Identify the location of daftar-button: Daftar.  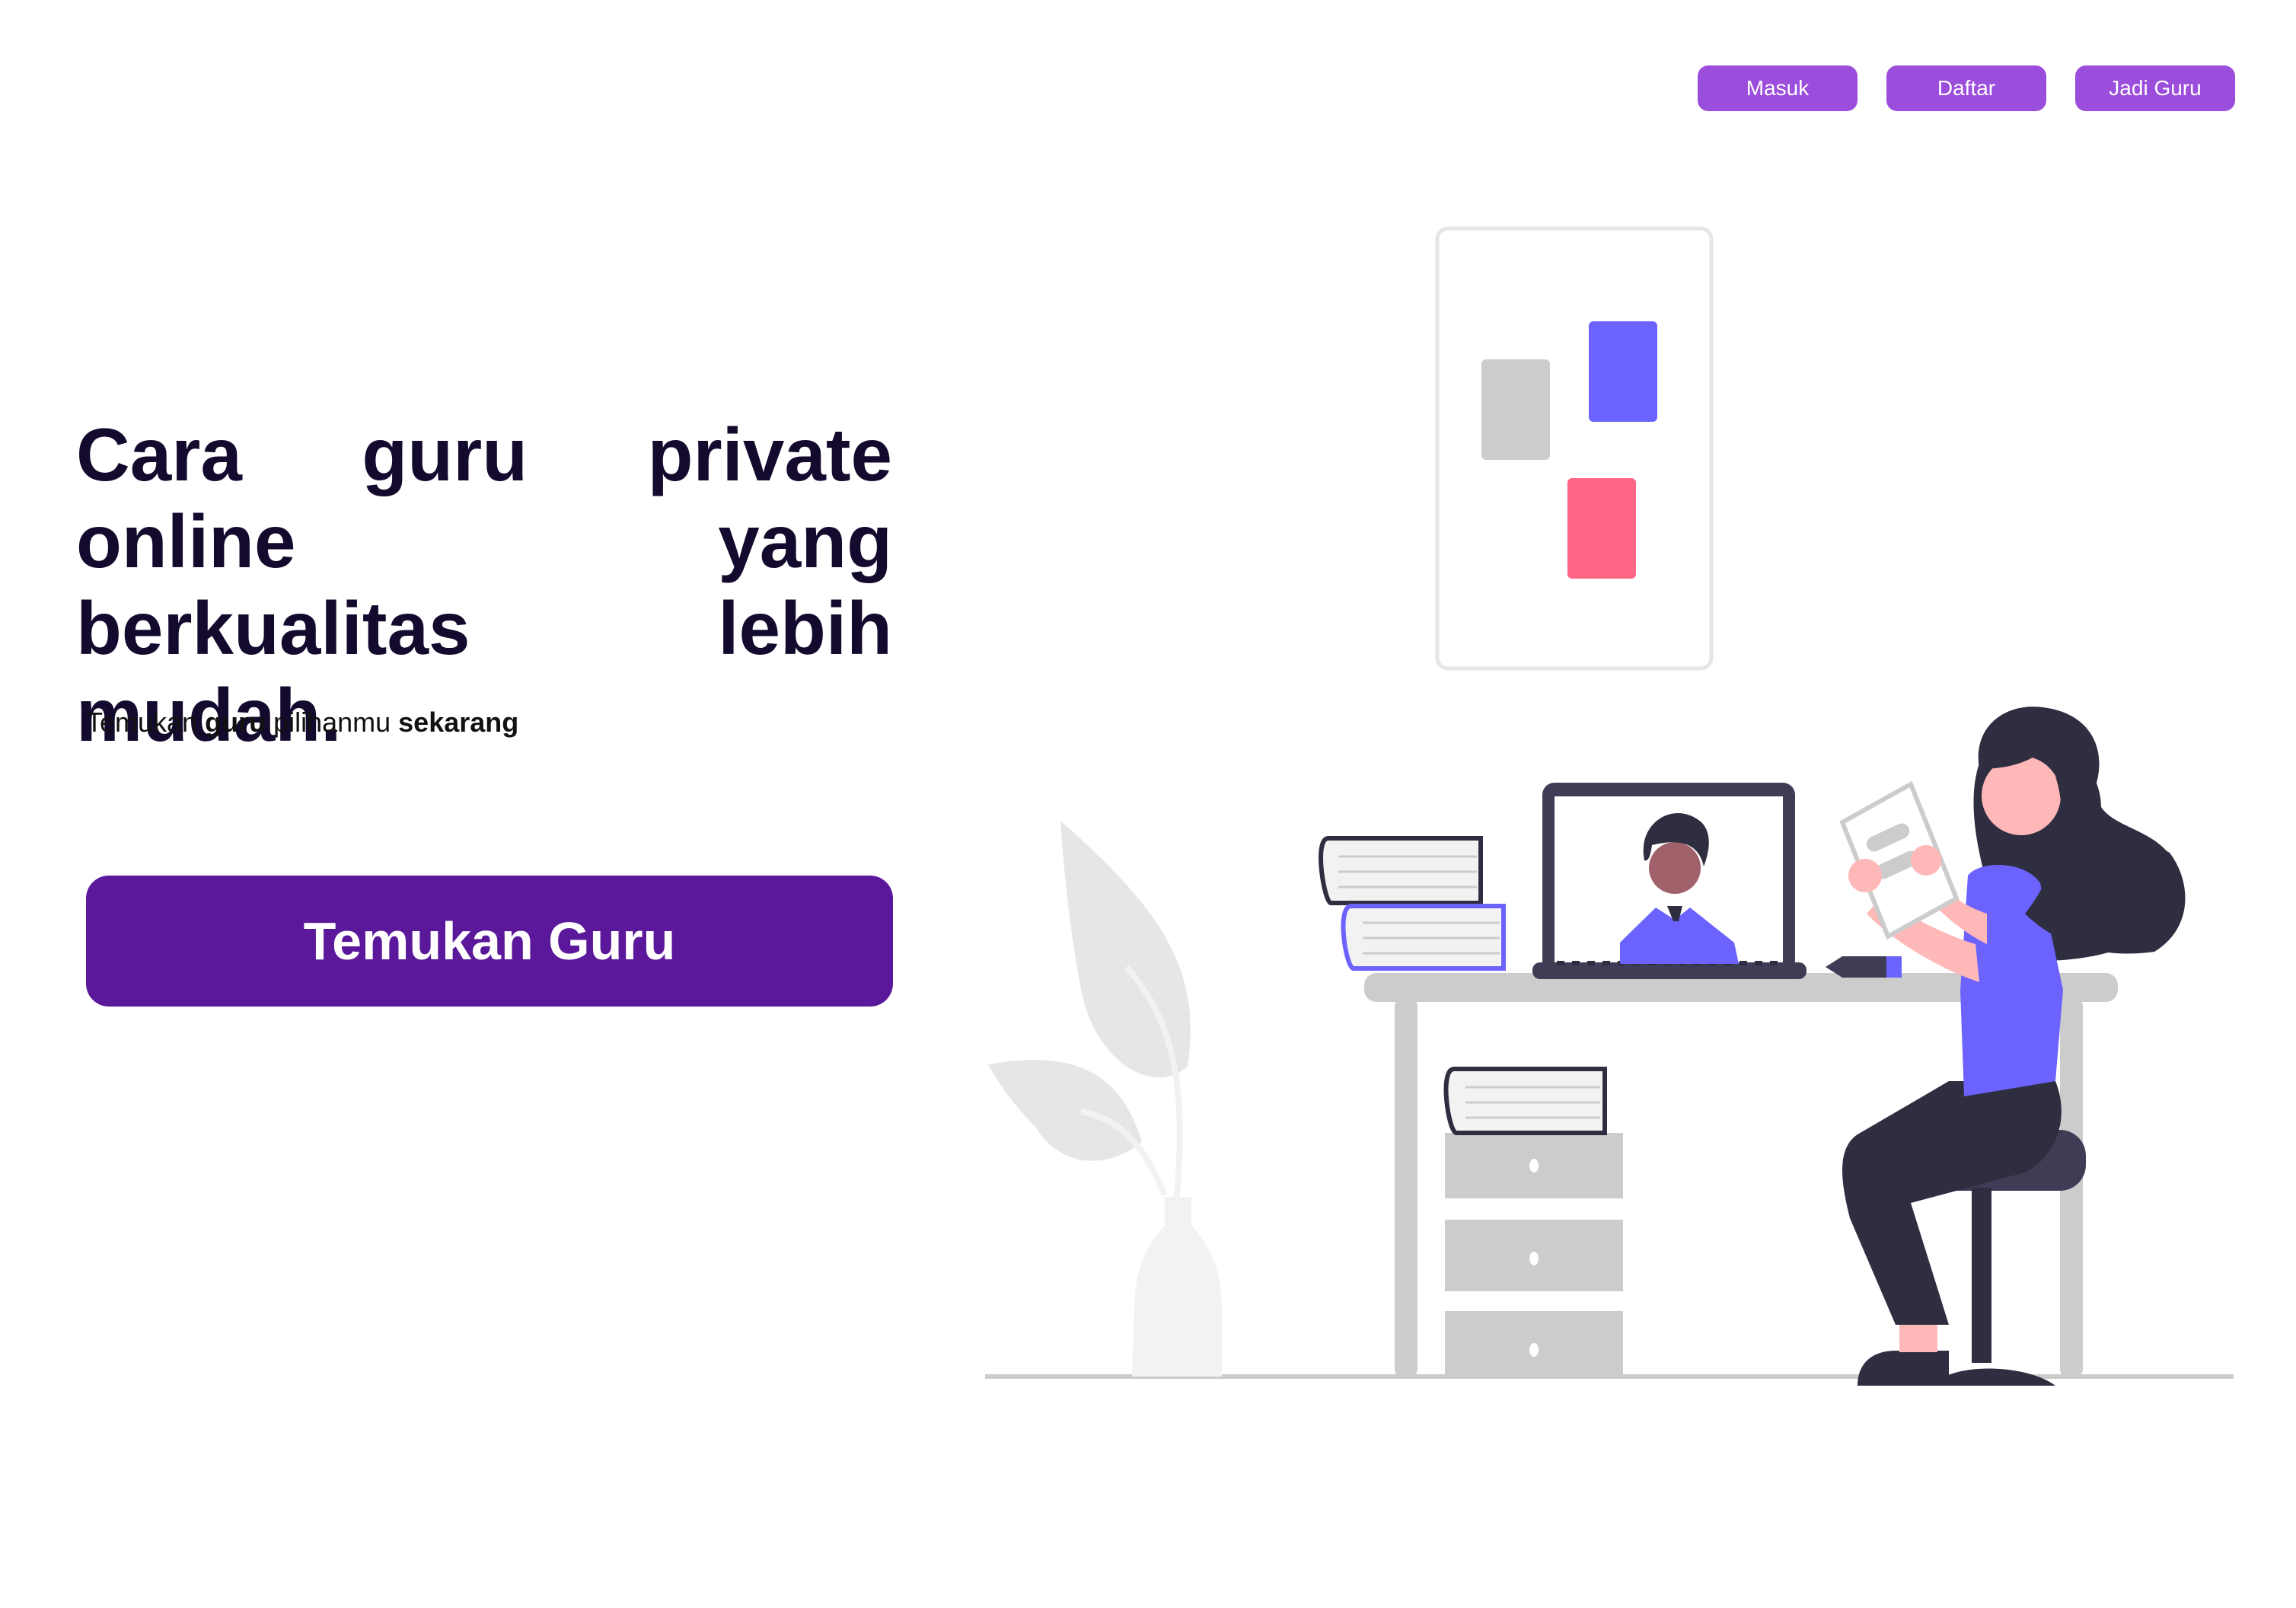
(1966, 88).